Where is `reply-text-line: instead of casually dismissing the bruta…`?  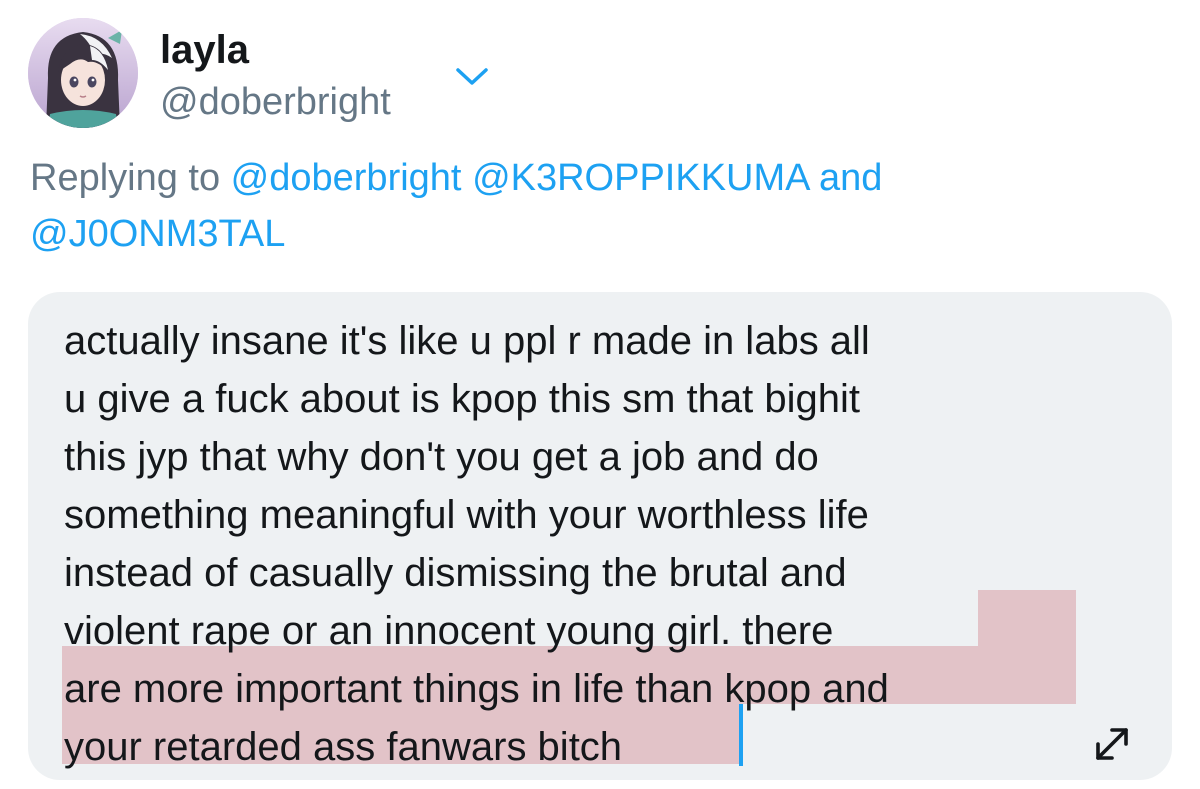 reply-text-line: instead of casually dismissing the bruta… is located at coordinates (455, 573).